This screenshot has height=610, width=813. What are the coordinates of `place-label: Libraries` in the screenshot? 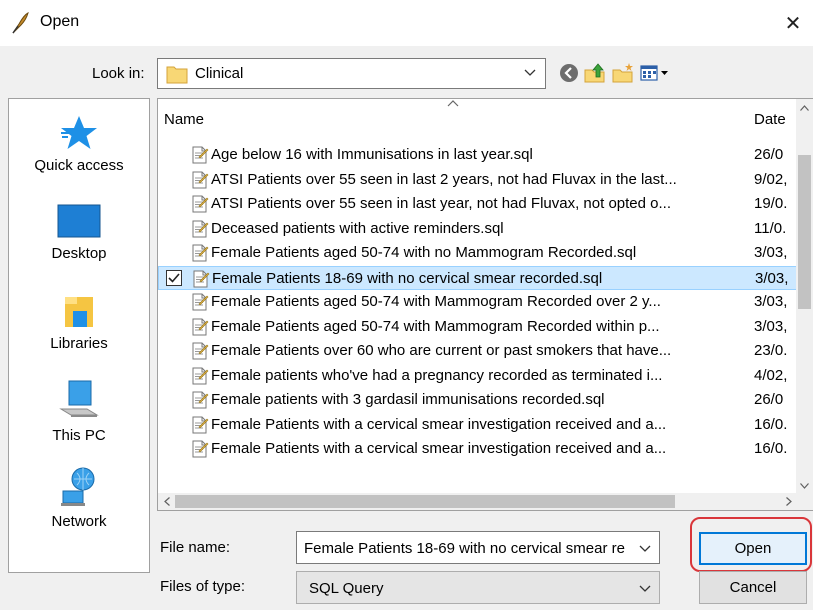 It's located at (79, 343).